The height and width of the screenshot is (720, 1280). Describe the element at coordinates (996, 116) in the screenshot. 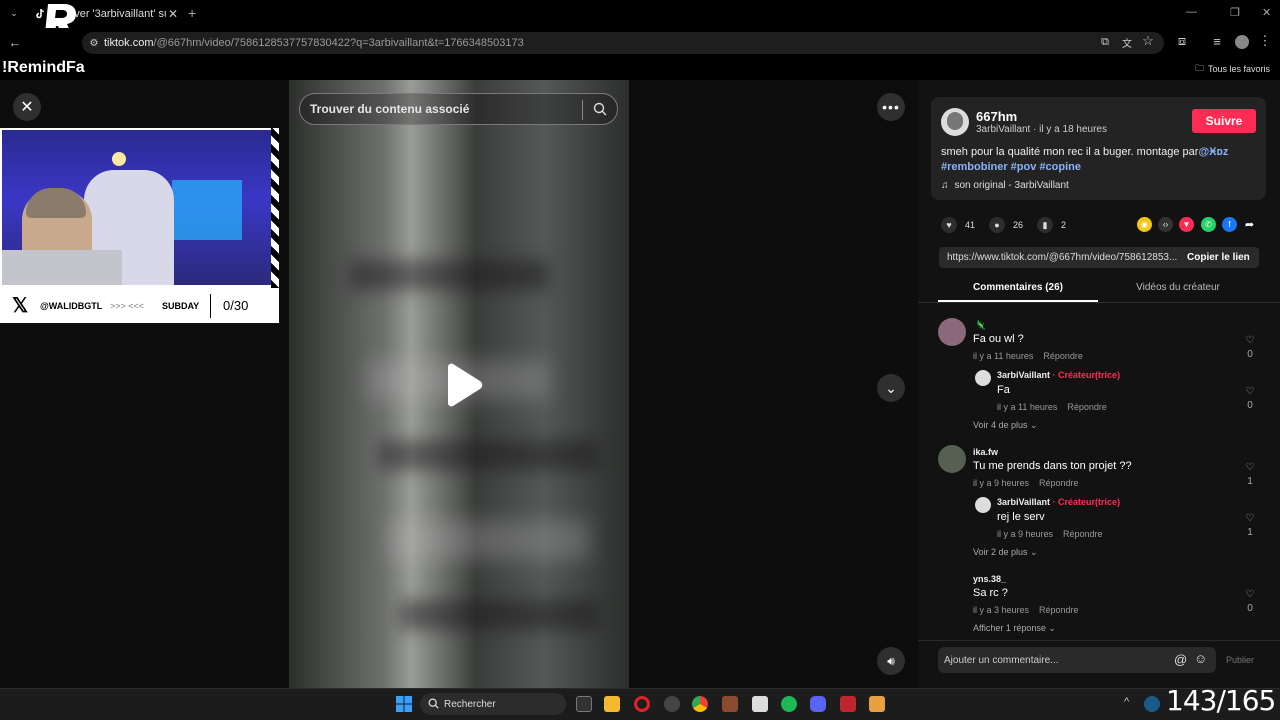

I see `author-username: 667hm` at that location.